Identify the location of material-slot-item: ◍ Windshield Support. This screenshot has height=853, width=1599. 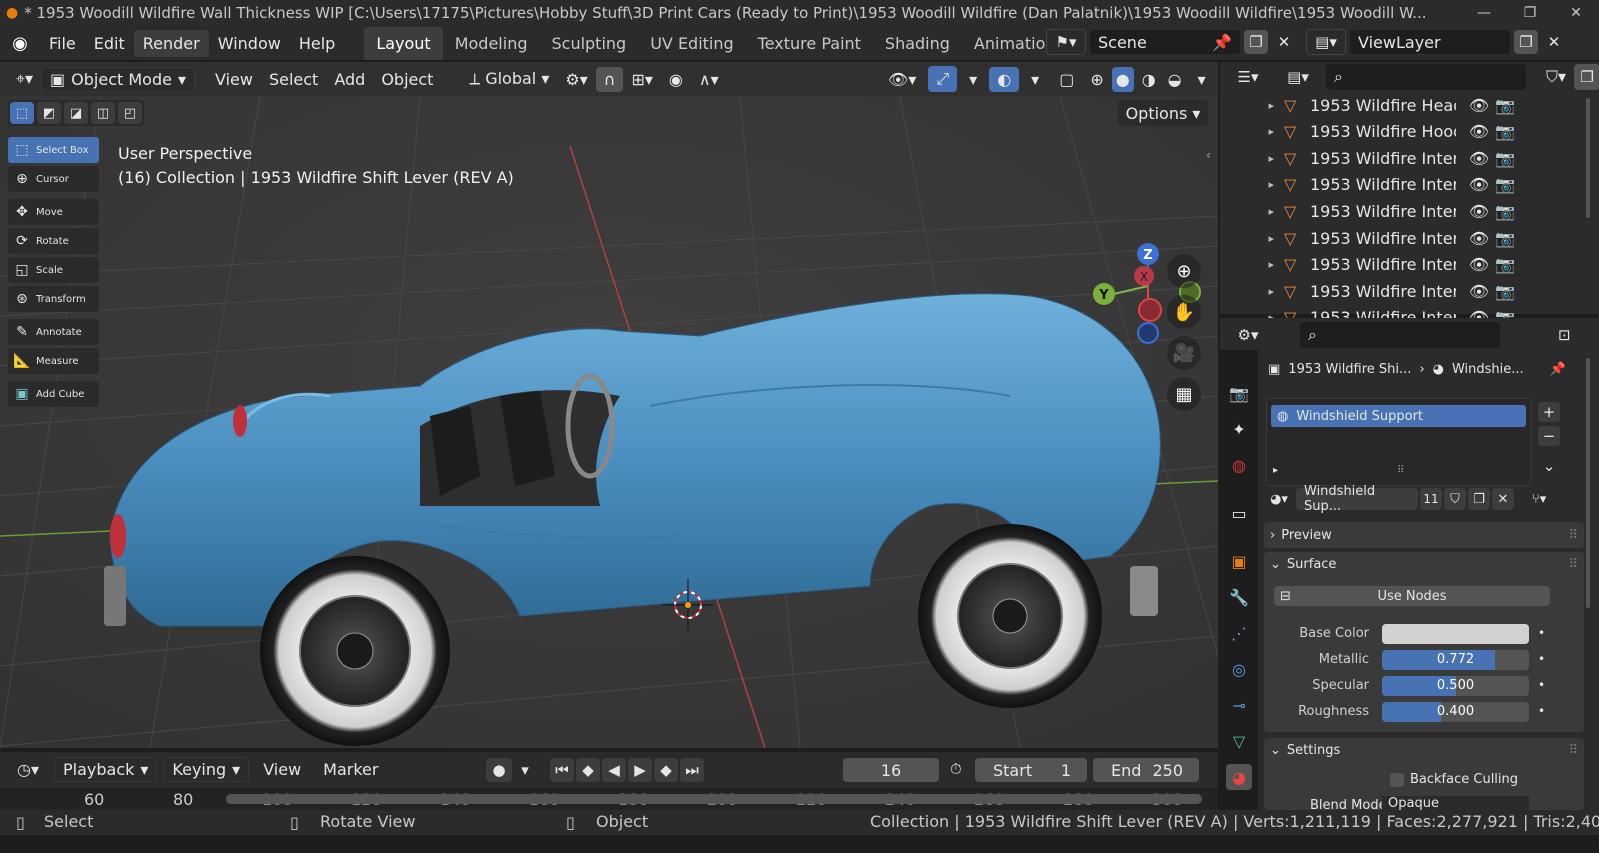
(1398, 416).